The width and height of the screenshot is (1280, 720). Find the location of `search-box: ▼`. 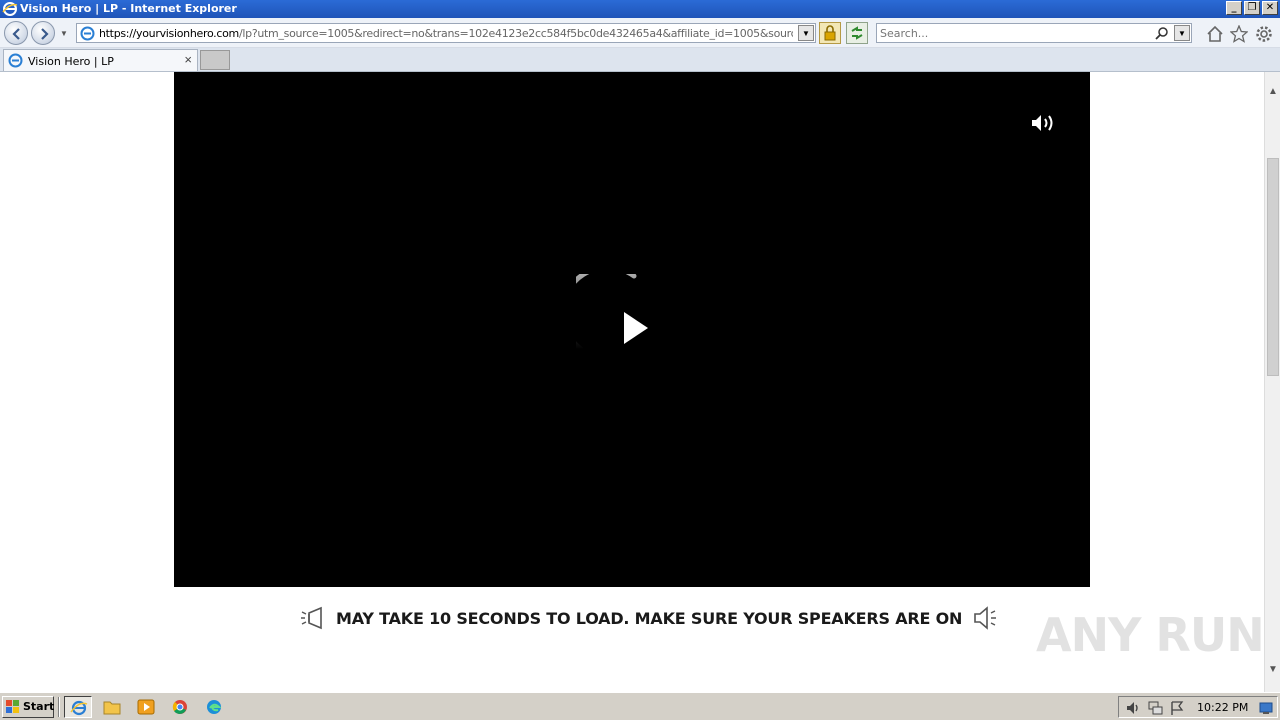

search-box: ▼ is located at coordinates (1034, 33).